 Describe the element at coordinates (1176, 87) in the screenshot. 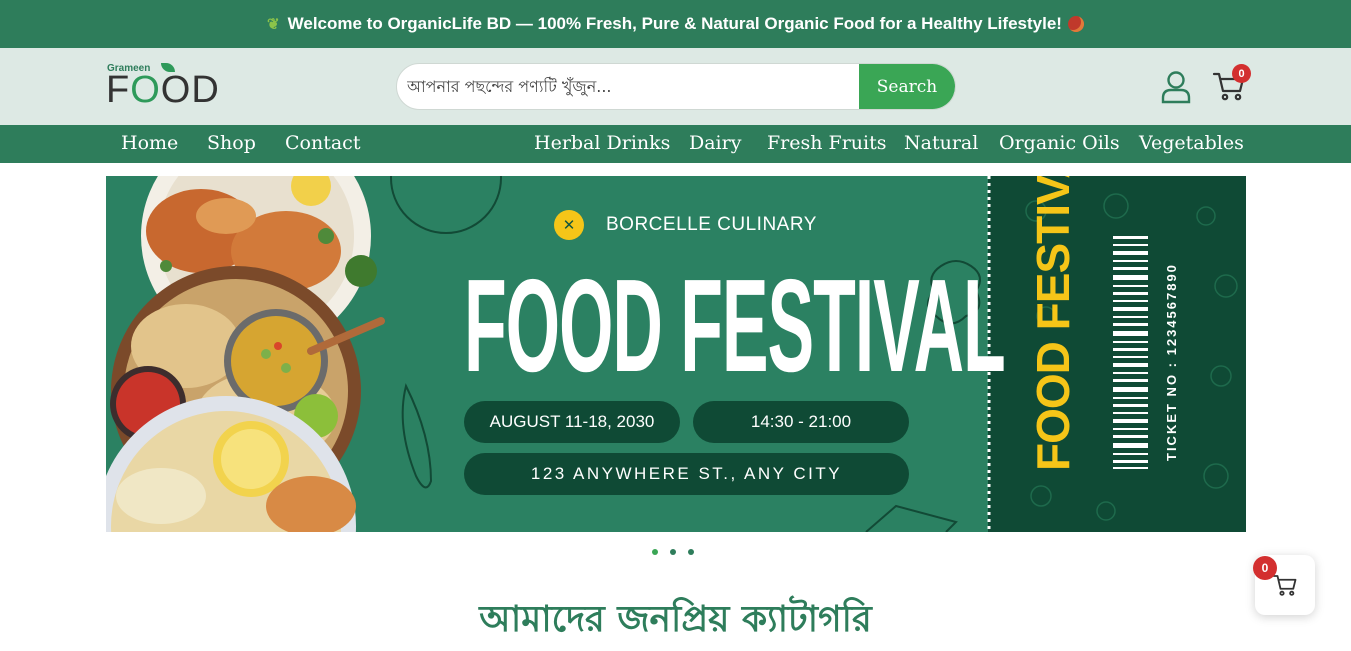

I see `user-icon` at that location.